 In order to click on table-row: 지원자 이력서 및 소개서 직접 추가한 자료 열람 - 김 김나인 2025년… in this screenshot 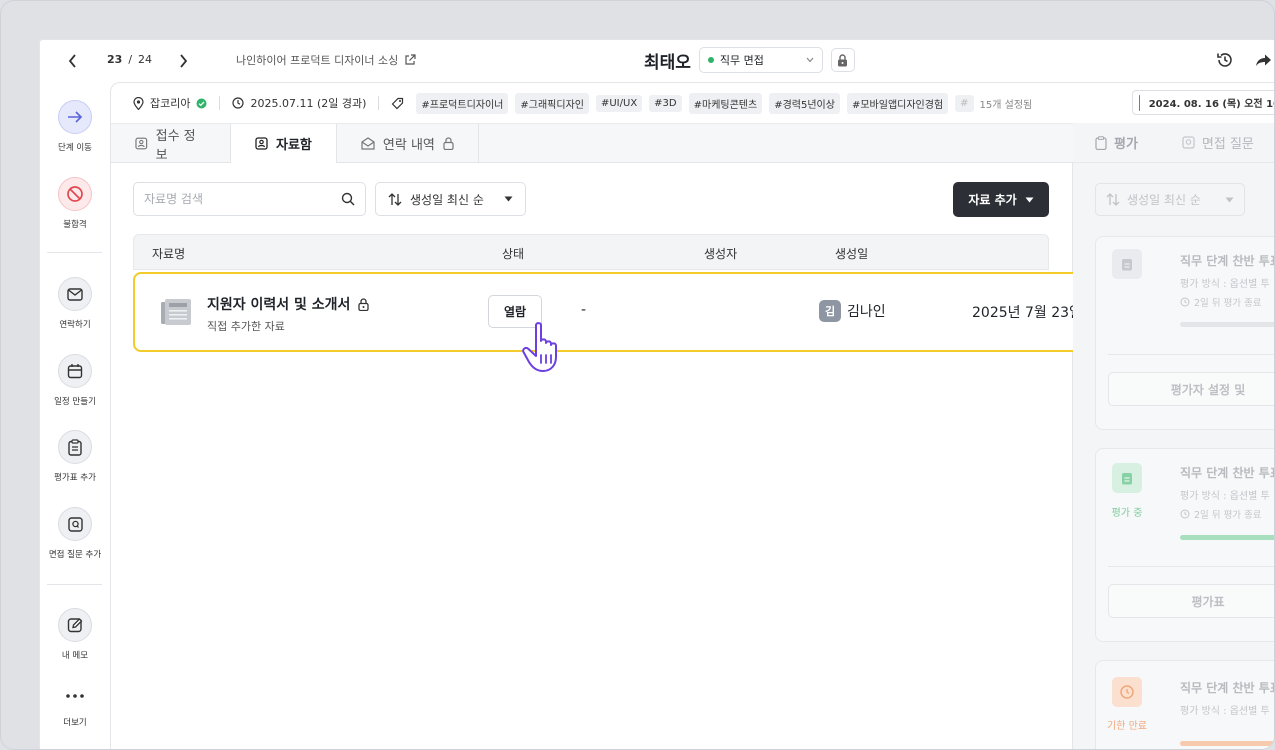, I will do `click(659, 322)`.